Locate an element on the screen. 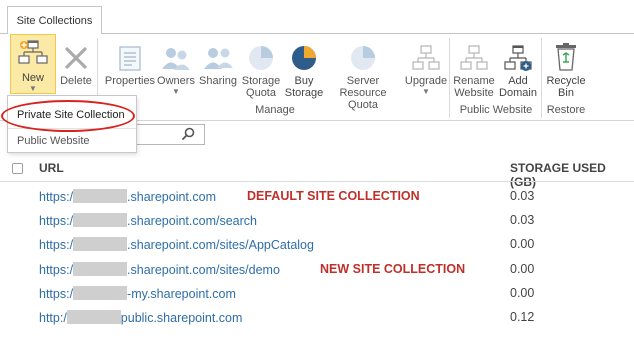 Image resolution: width=634 pixels, height=339 pixels. sharing-button-label: Sharing is located at coordinates (218, 81).